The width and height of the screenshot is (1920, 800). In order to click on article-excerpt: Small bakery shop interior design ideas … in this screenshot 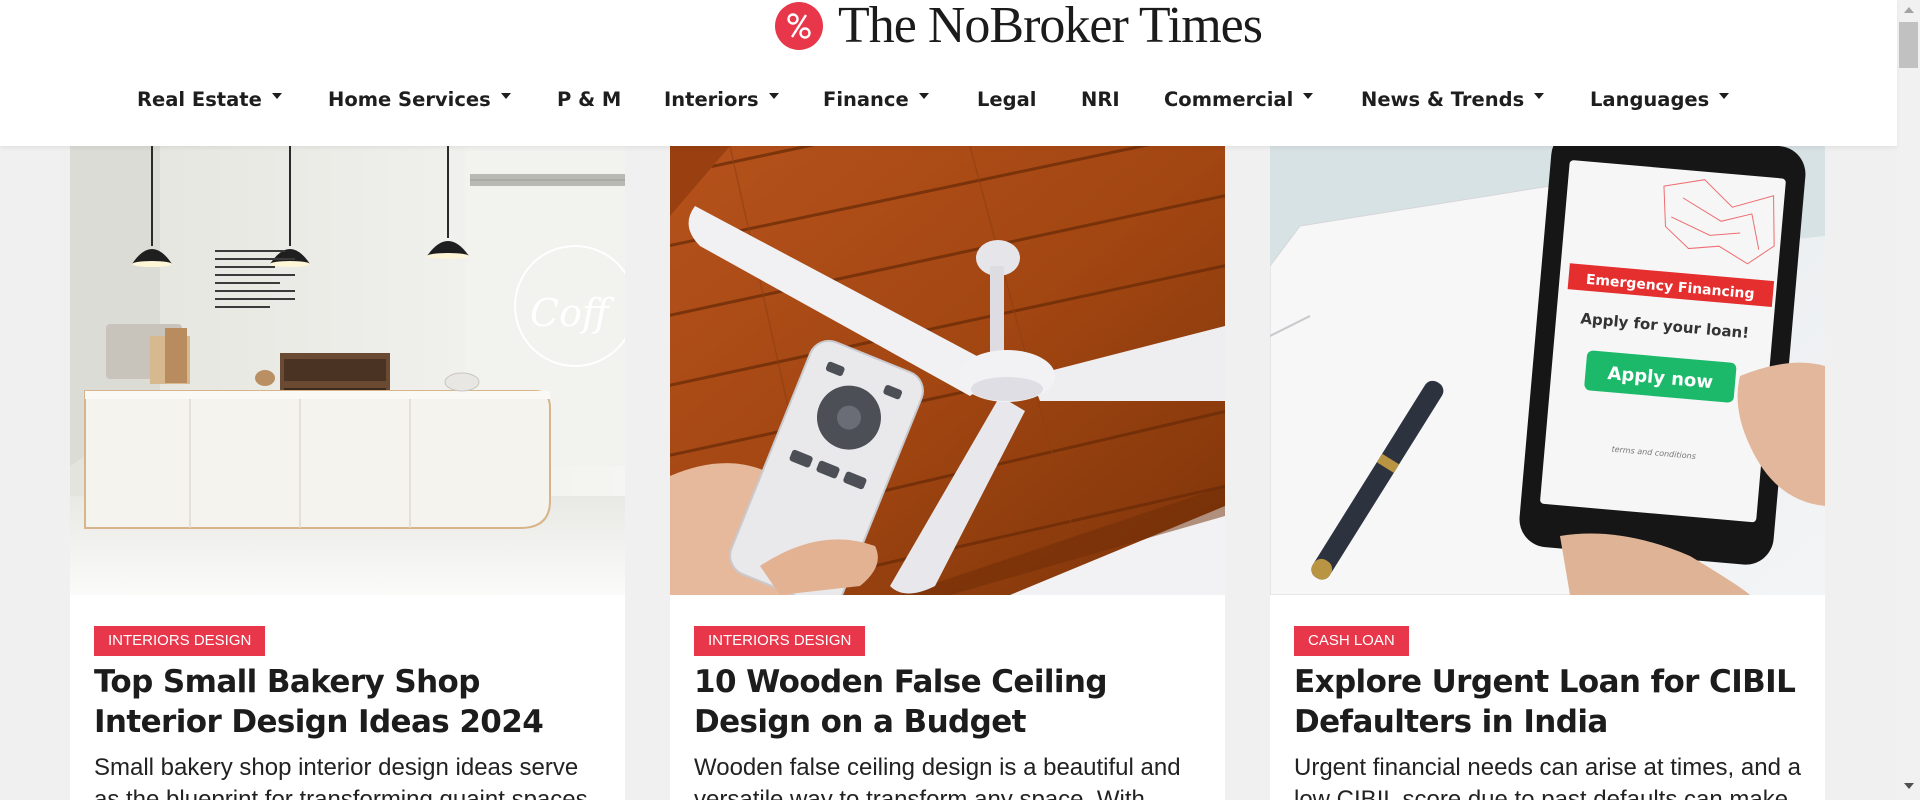, I will do `click(341, 777)`.